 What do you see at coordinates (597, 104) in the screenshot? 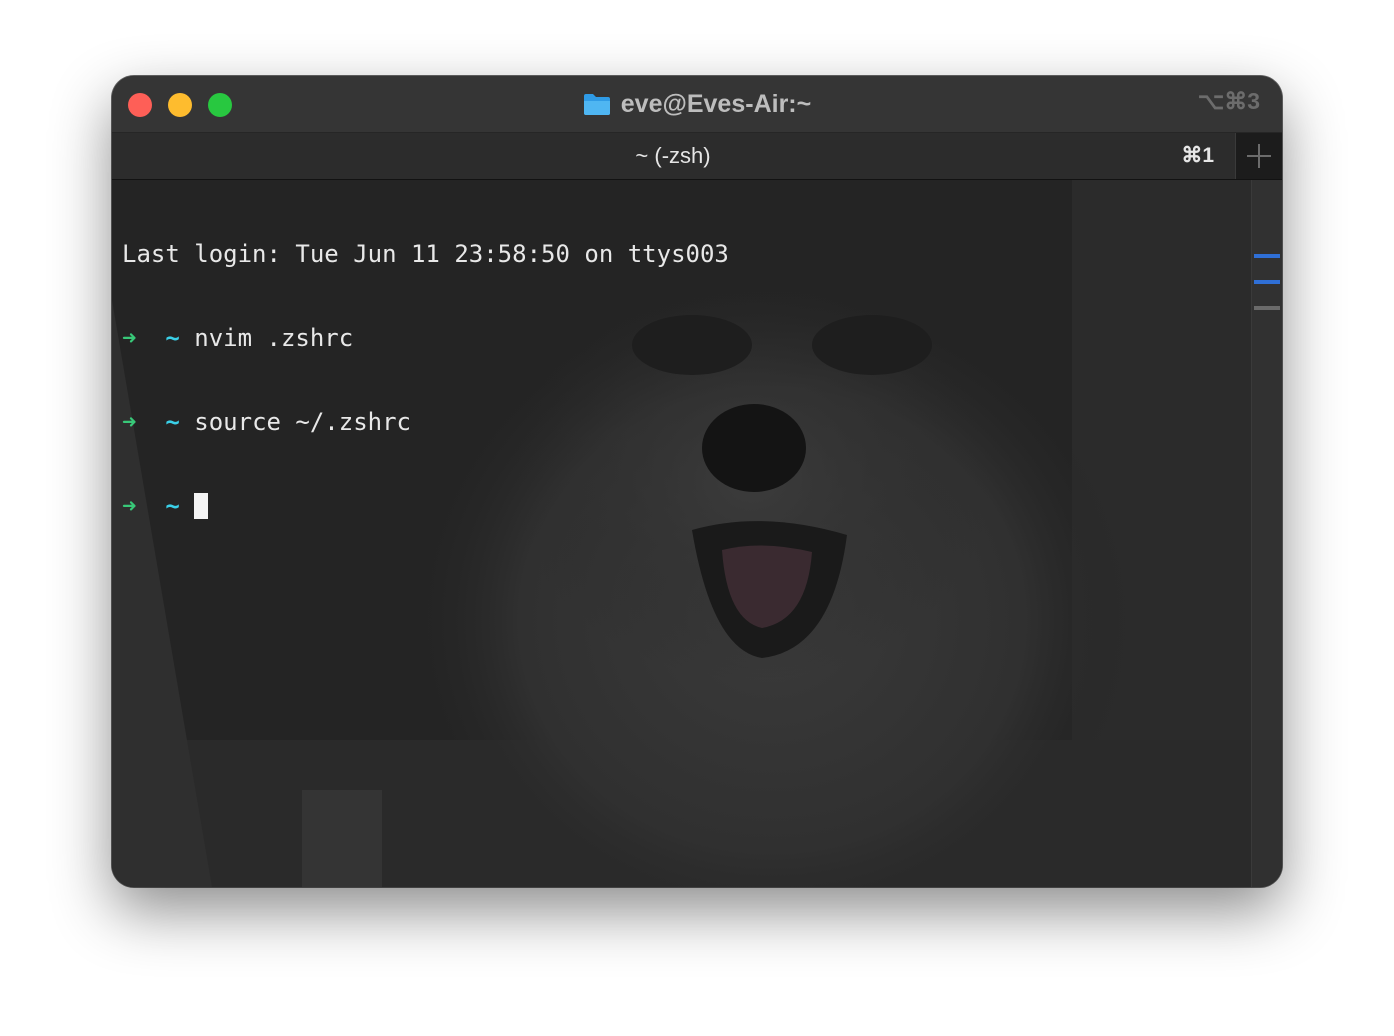
I see `folder-icon` at bounding box center [597, 104].